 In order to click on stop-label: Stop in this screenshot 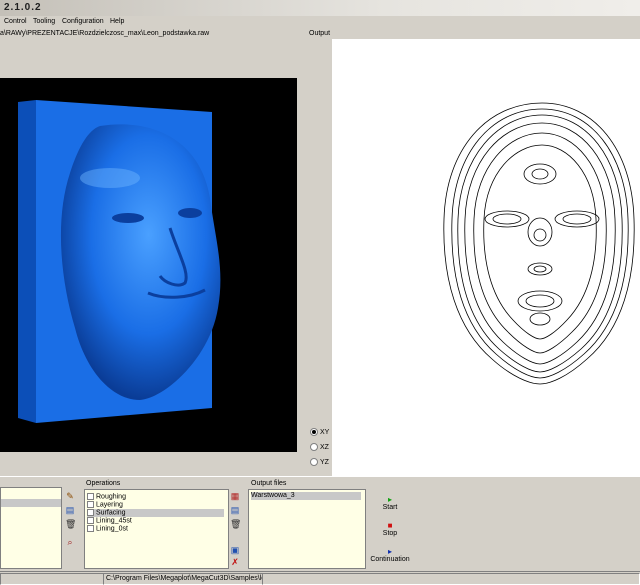, I will do `click(390, 533)`.